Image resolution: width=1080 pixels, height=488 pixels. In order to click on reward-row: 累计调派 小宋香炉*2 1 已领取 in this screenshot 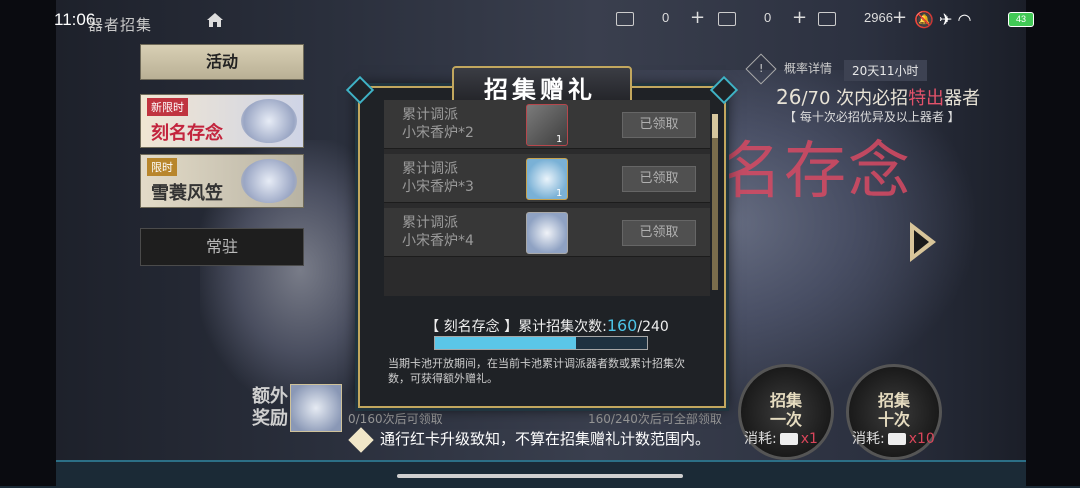, I will do `click(547, 124)`.